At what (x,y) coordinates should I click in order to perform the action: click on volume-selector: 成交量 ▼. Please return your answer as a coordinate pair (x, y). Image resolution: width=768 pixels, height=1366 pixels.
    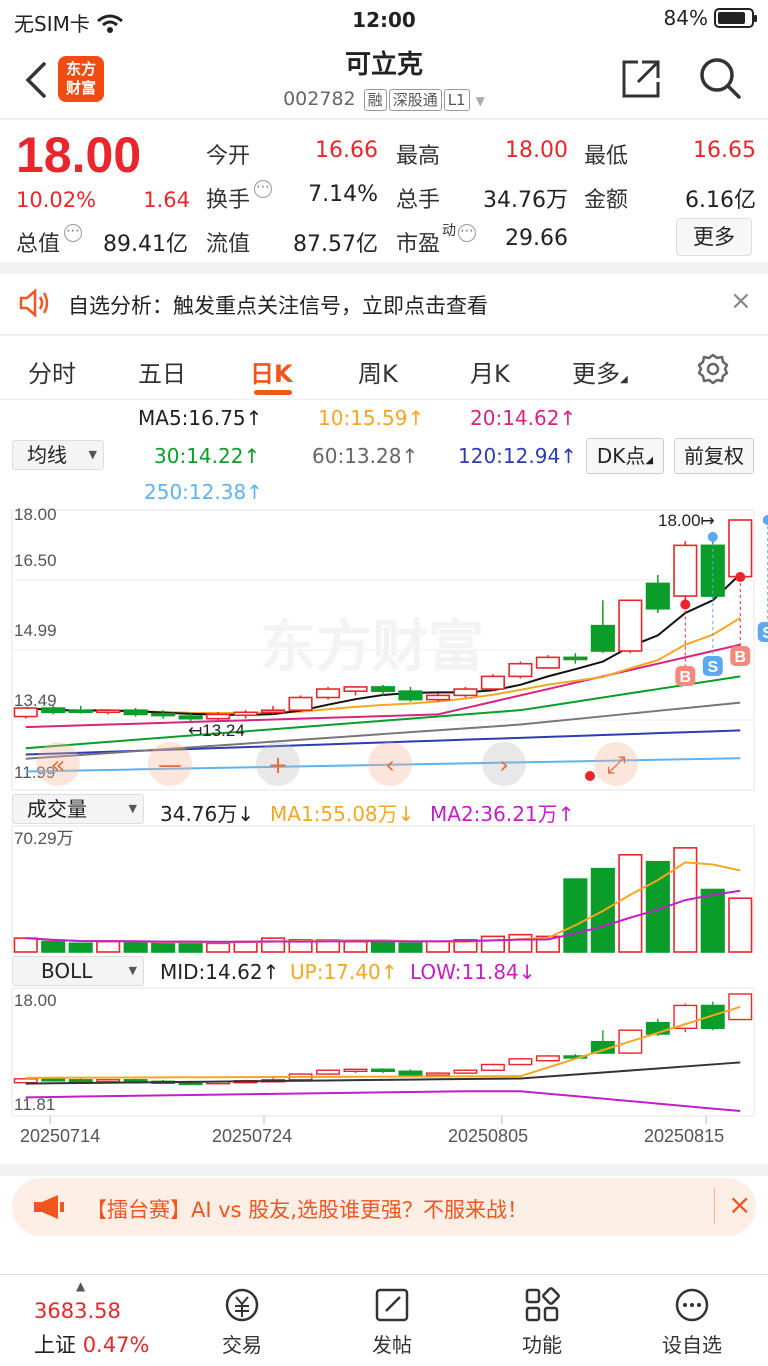
    Looking at the image, I should click on (78, 809).